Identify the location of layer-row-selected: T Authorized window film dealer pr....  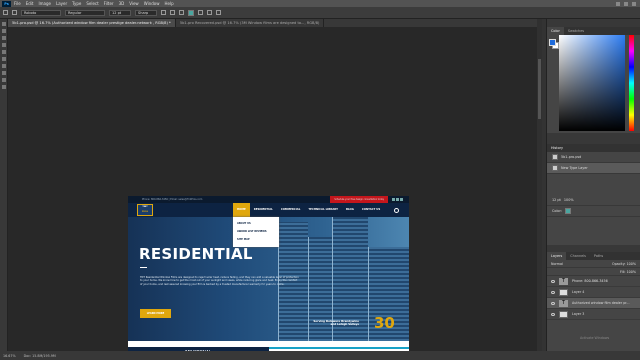
(593, 303).